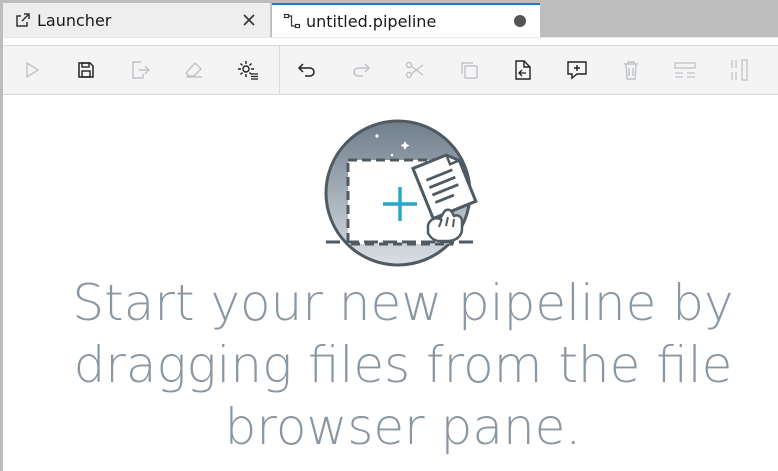 This screenshot has width=778, height=471. What do you see at coordinates (520, 21) in the screenshot?
I see `unsaved-indicator-icon` at bounding box center [520, 21].